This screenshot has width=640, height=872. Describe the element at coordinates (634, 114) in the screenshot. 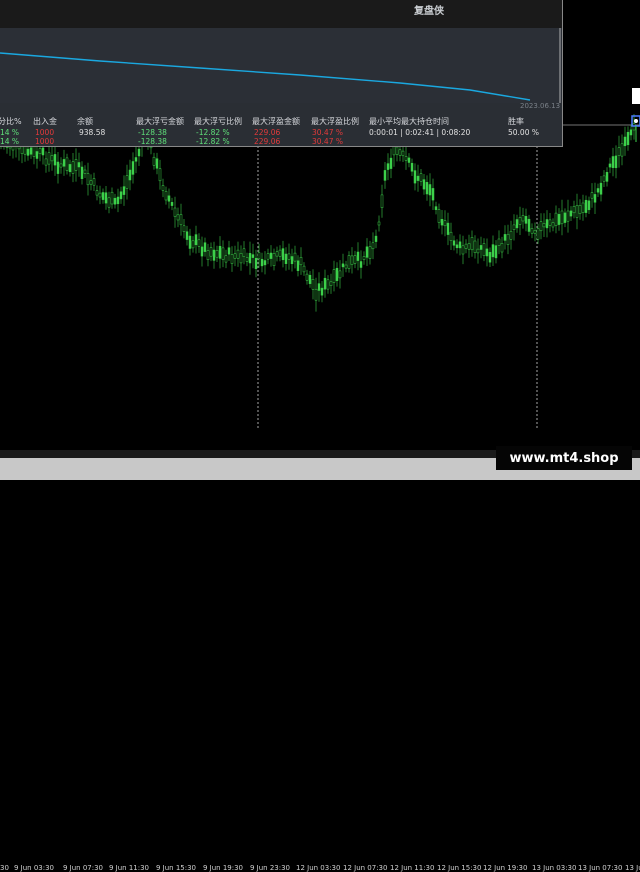

I see `position-marker-icon` at that location.